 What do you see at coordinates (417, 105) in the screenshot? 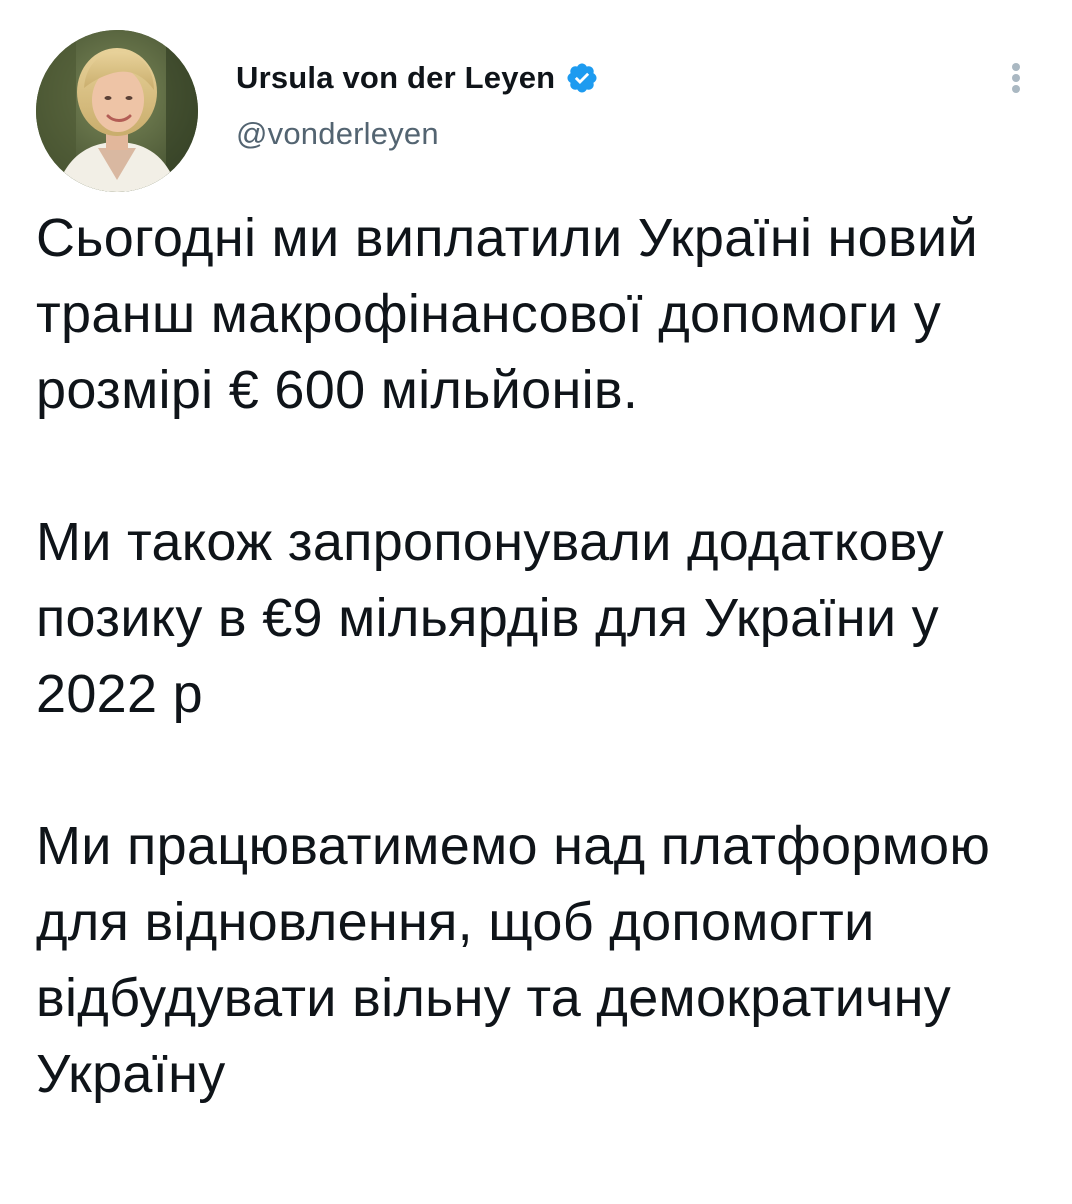
I see `author-names: Ursula von der Leyen @vonderleyen` at bounding box center [417, 105].